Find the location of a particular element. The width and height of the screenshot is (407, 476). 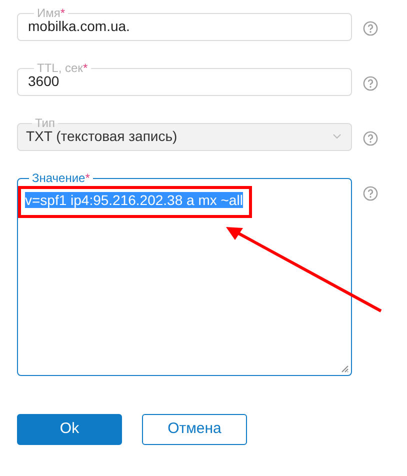

input-field: TTL, сек* 3600 is located at coordinates (184, 79).